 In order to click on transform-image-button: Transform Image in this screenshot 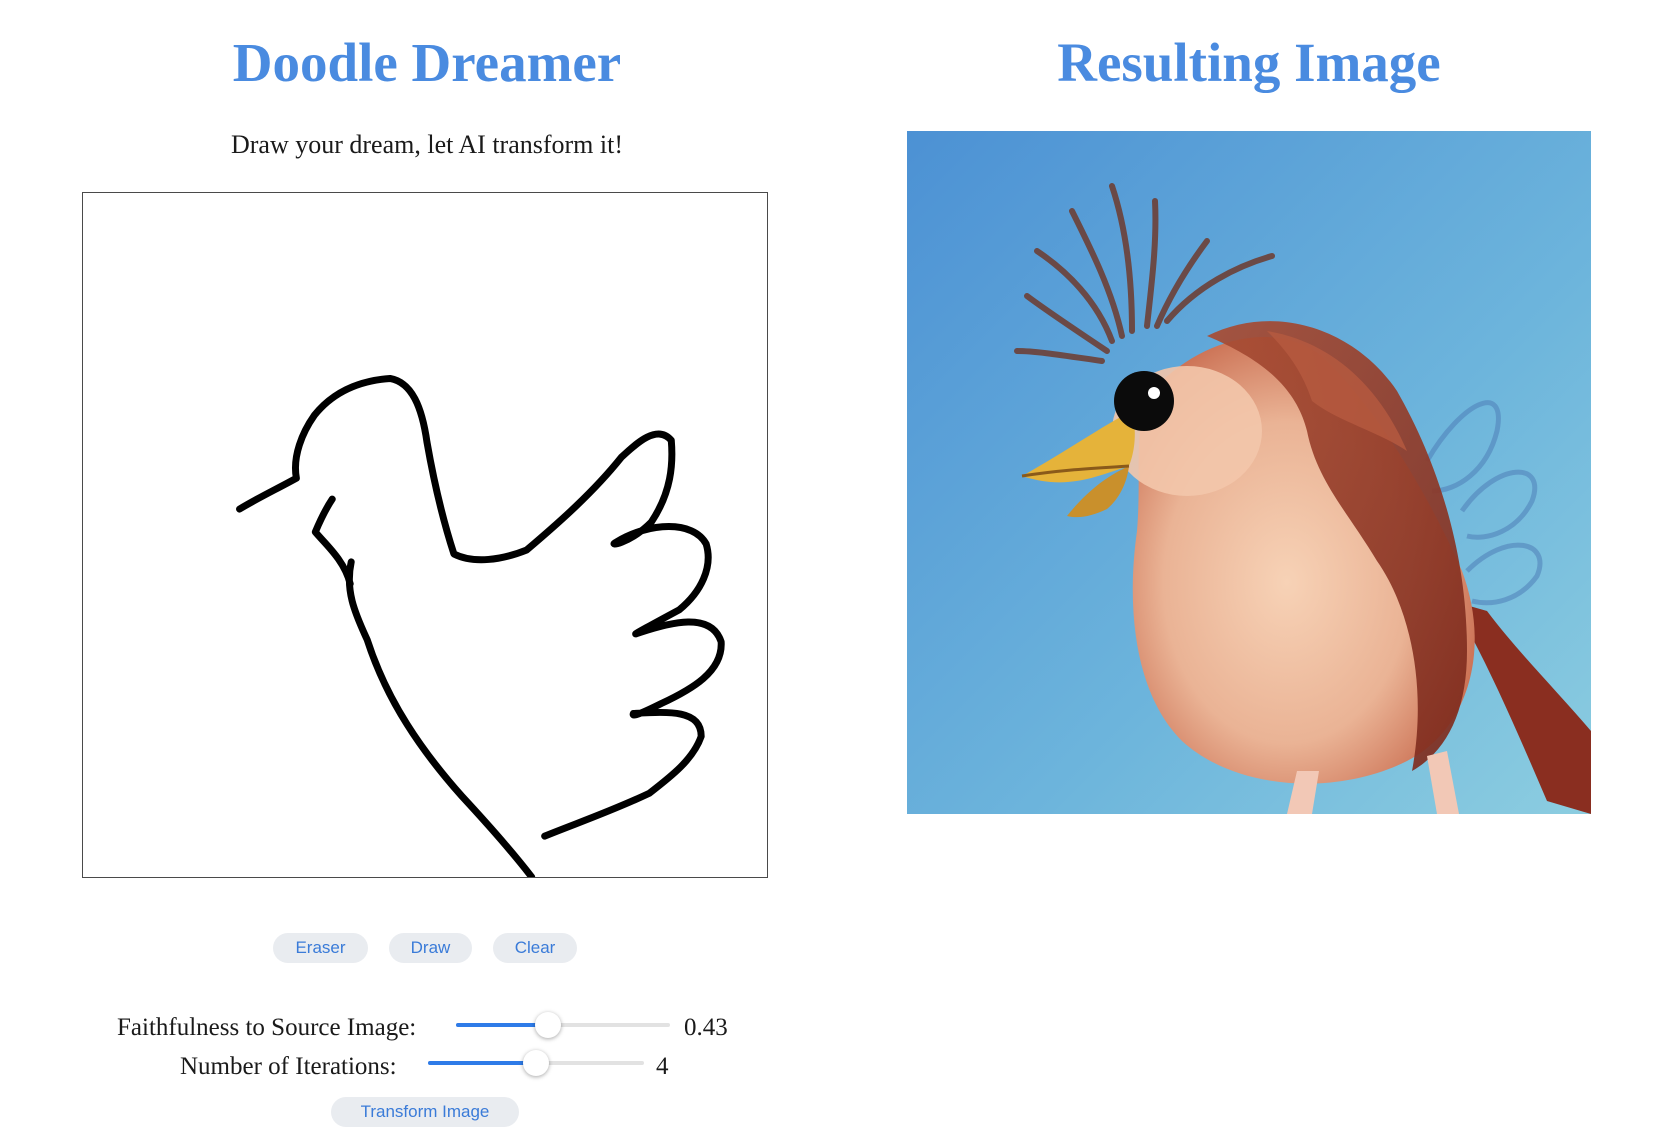, I will do `click(425, 1112)`.